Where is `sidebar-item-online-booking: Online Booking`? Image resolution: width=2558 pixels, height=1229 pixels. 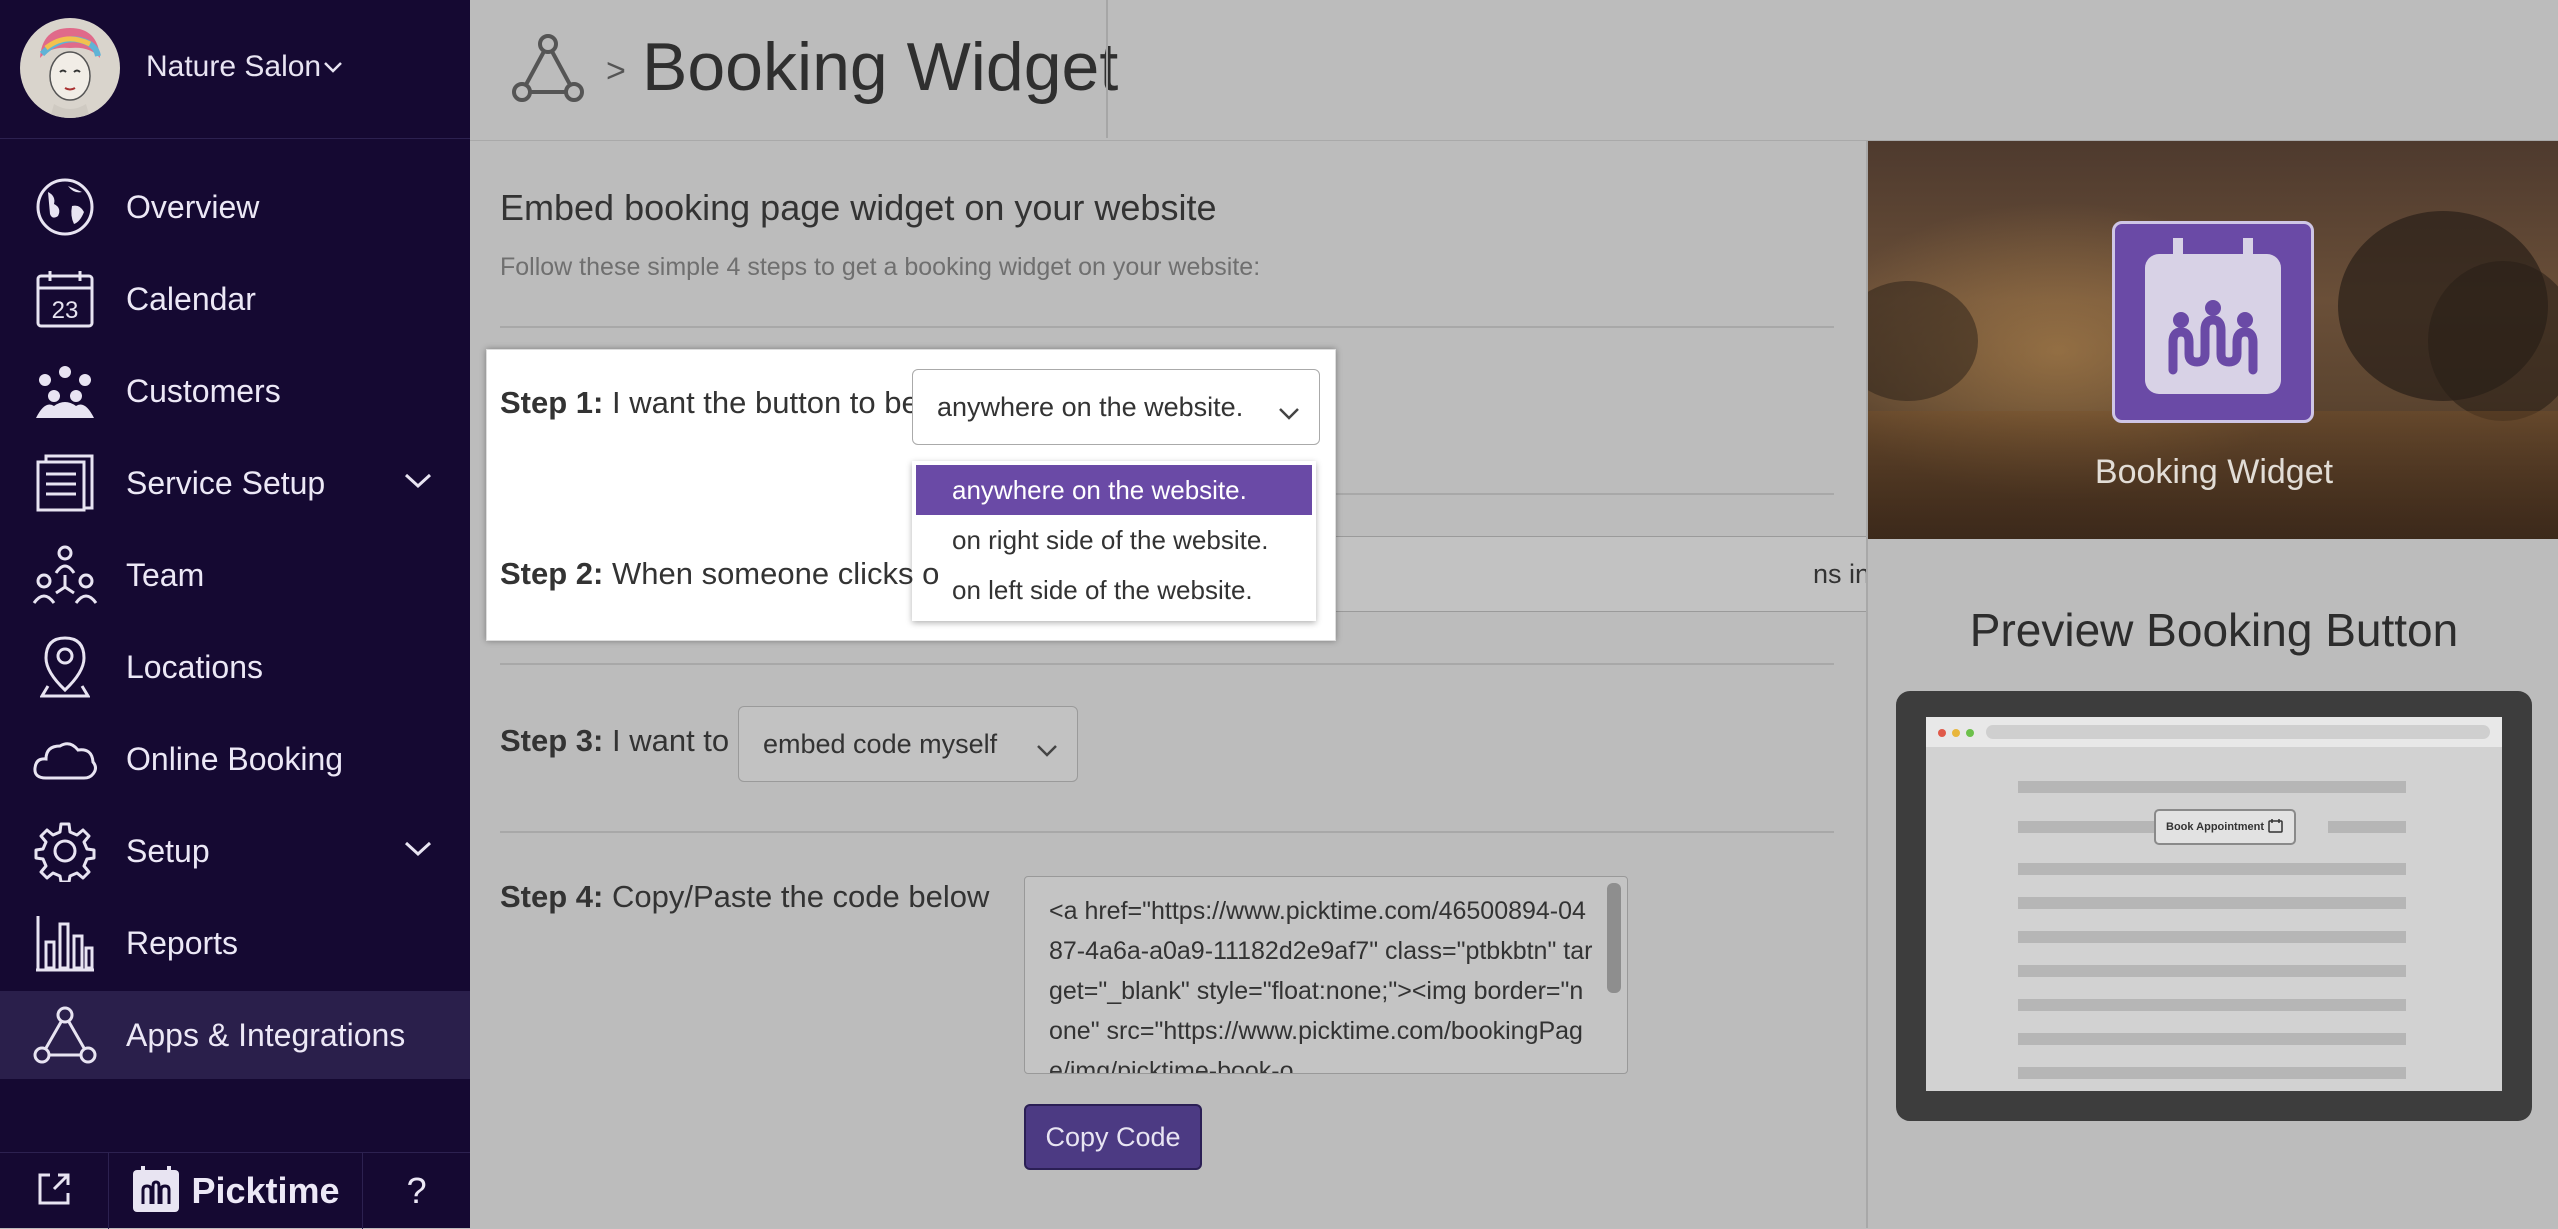 sidebar-item-online-booking: Online Booking is located at coordinates (235, 759).